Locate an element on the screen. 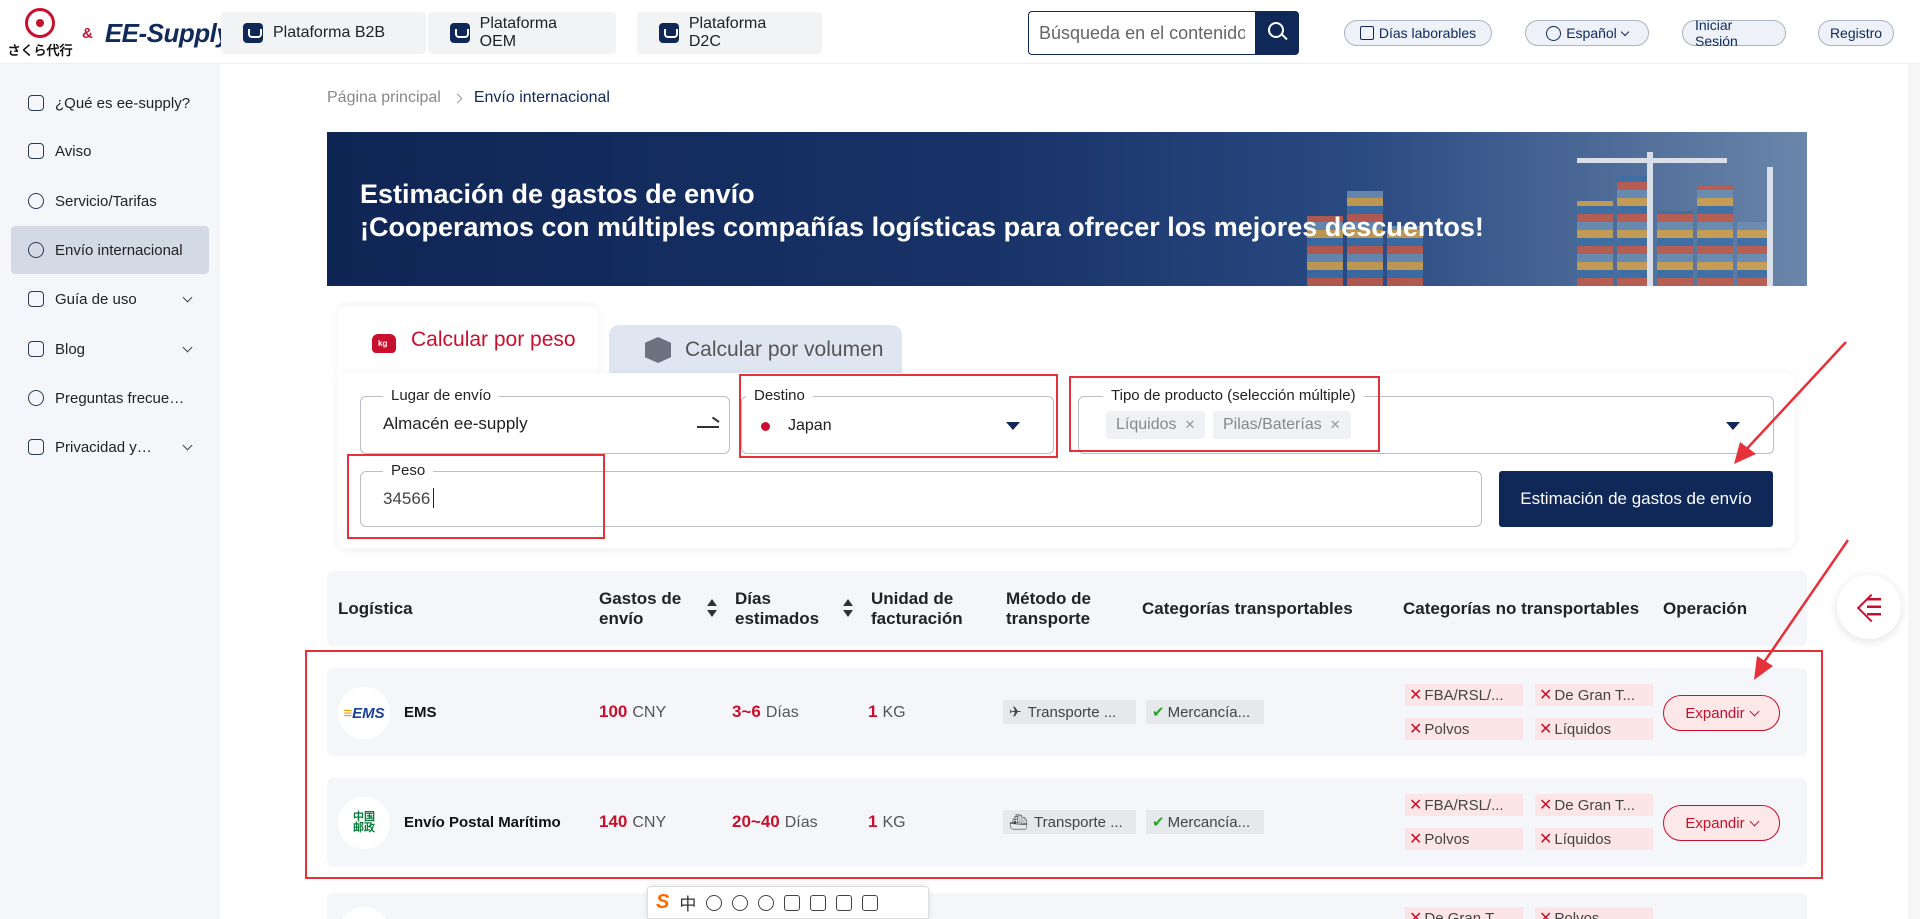 The height and width of the screenshot is (919, 1920). register-button: Registro is located at coordinates (1856, 33).